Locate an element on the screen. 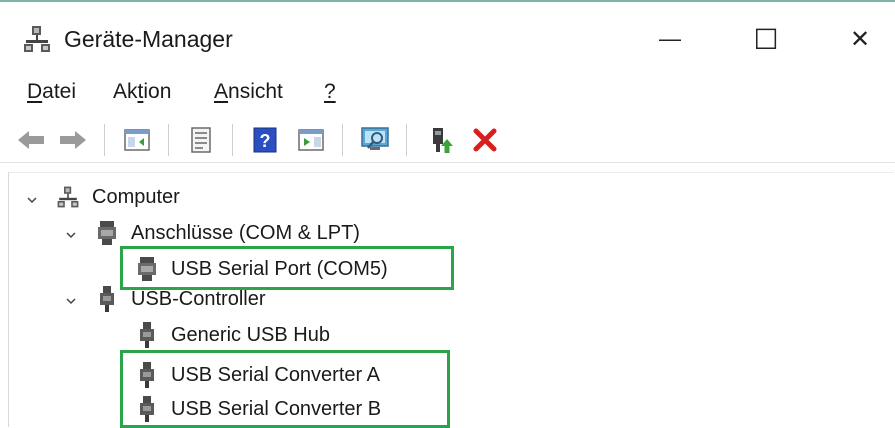 Image resolution: width=895 pixels, height=428 pixels. device-manager-icon is located at coordinates (37, 39).